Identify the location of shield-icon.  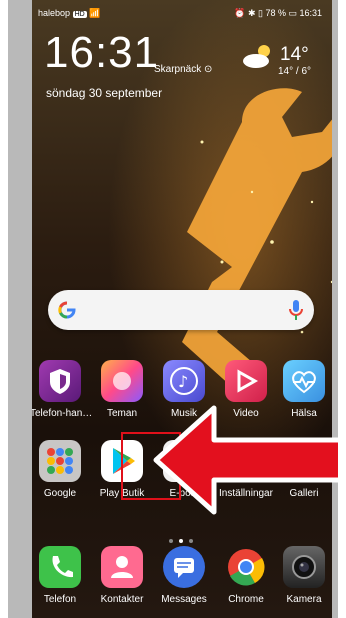
(60, 381).